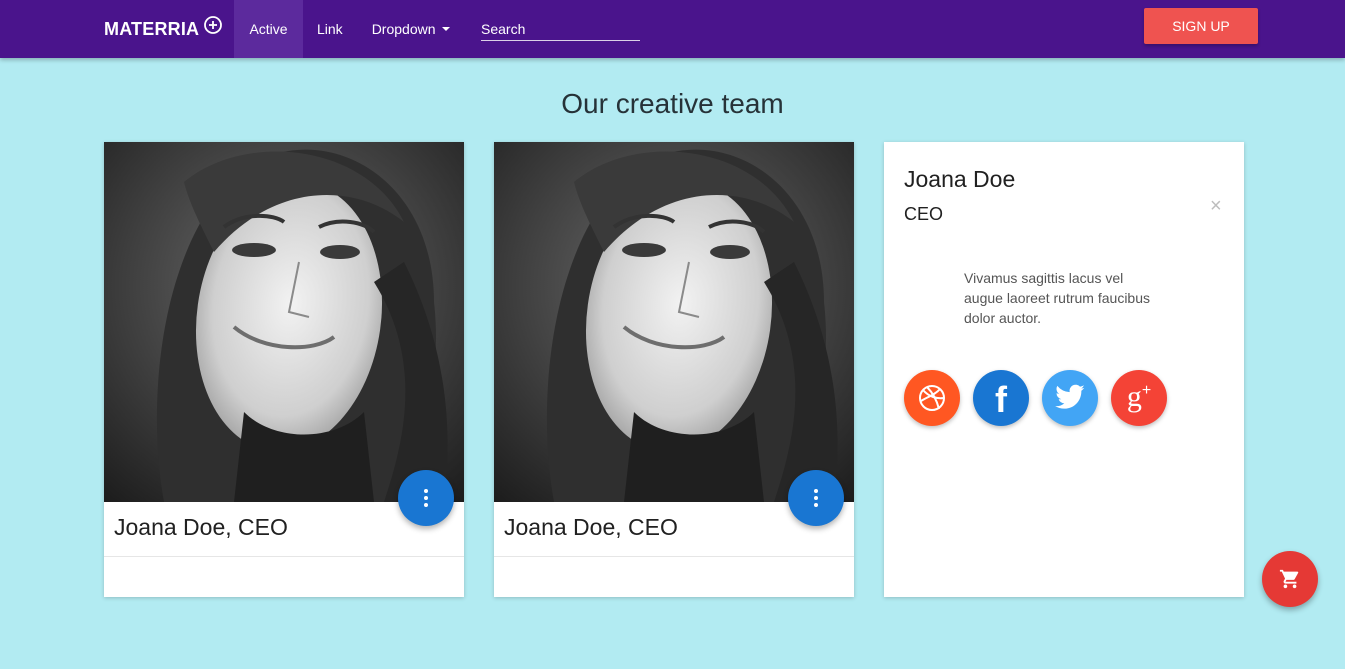 The width and height of the screenshot is (1345, 669). I want to click on brand: MATERRIA, so click(163, 29).